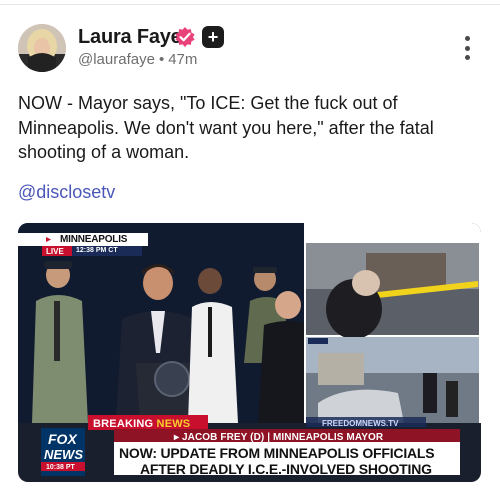 This screenshot has height=493, width=500. I want to click on avatar-image, so click(42, 48).